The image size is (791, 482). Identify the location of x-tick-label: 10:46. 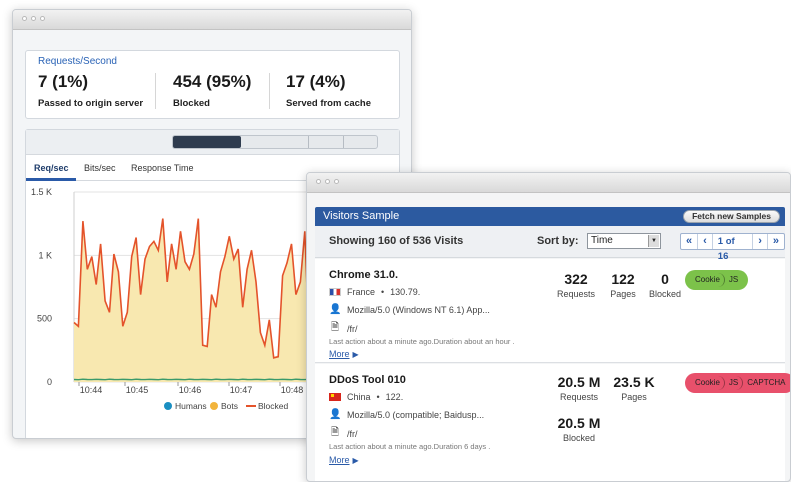
(190, 390).